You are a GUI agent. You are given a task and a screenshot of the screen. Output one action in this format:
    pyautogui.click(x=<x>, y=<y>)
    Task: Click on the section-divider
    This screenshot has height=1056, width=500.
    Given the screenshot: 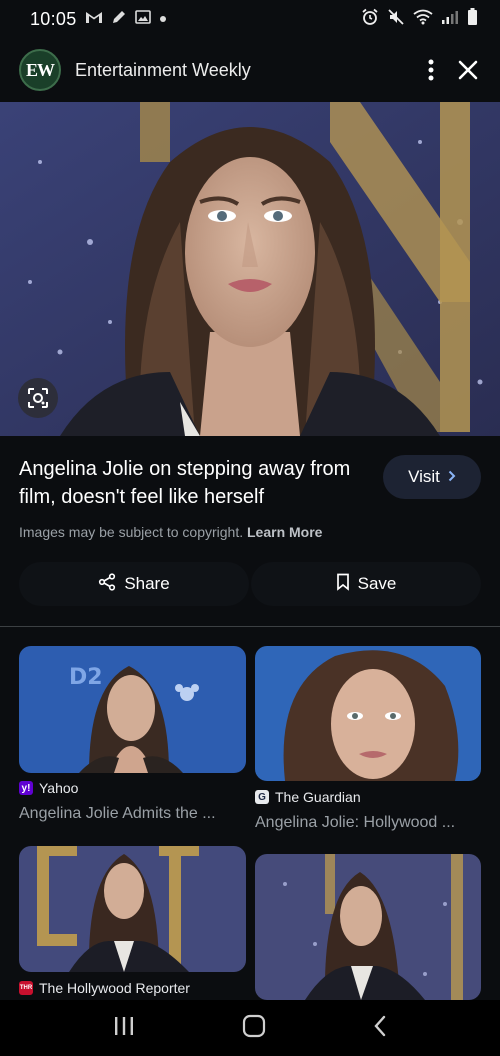 What is the action you would take?
    pyautogui.click(x=250, y=626)
    